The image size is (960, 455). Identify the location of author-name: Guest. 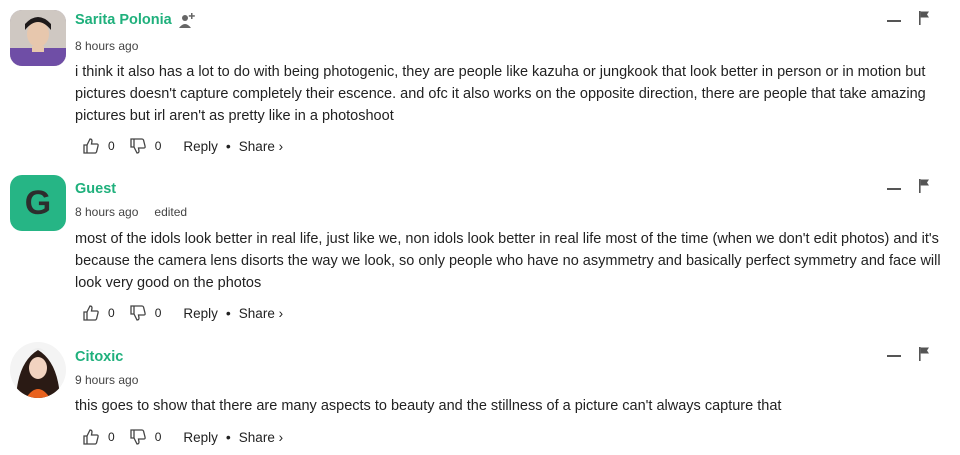
(95, 189).